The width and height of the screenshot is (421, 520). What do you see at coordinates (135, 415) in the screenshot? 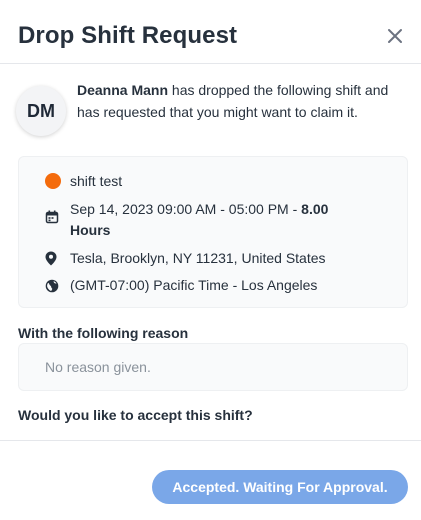
I see `accept-question: Would you like to accept this shift?` at bounding box center [135, 415].